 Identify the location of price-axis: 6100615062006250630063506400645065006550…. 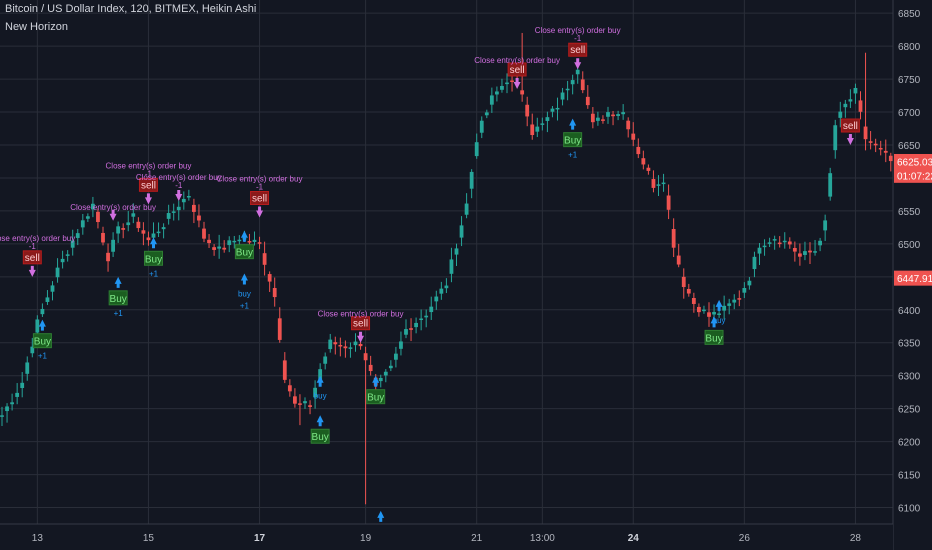
(912, 275).